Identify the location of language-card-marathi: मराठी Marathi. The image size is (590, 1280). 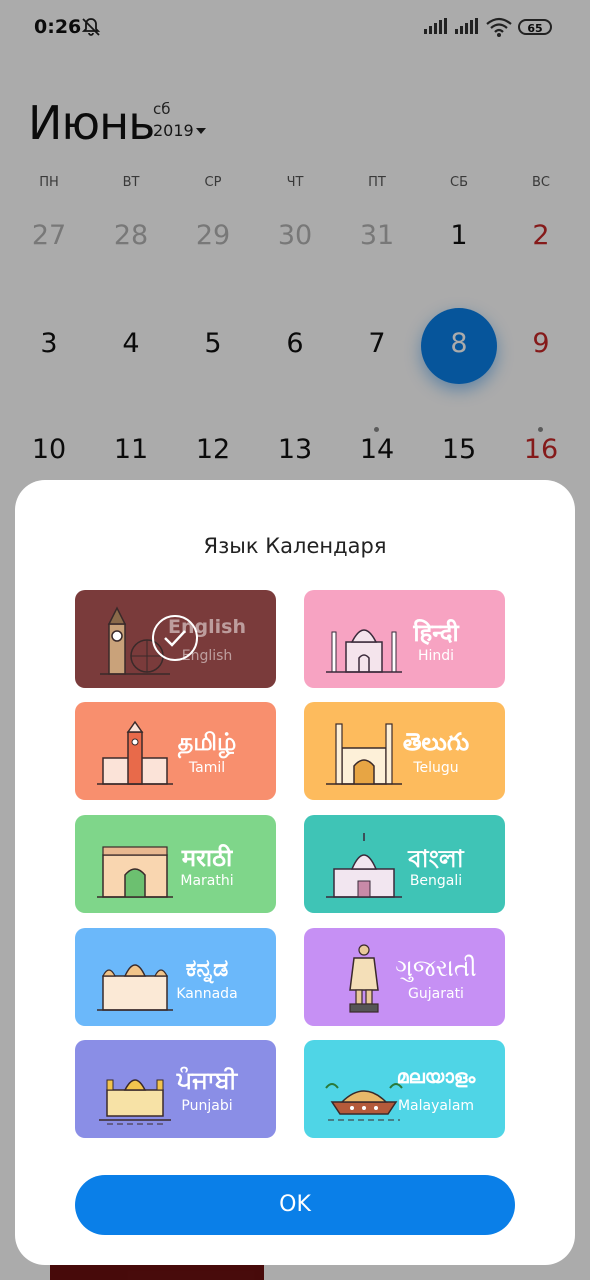
(175, 864).